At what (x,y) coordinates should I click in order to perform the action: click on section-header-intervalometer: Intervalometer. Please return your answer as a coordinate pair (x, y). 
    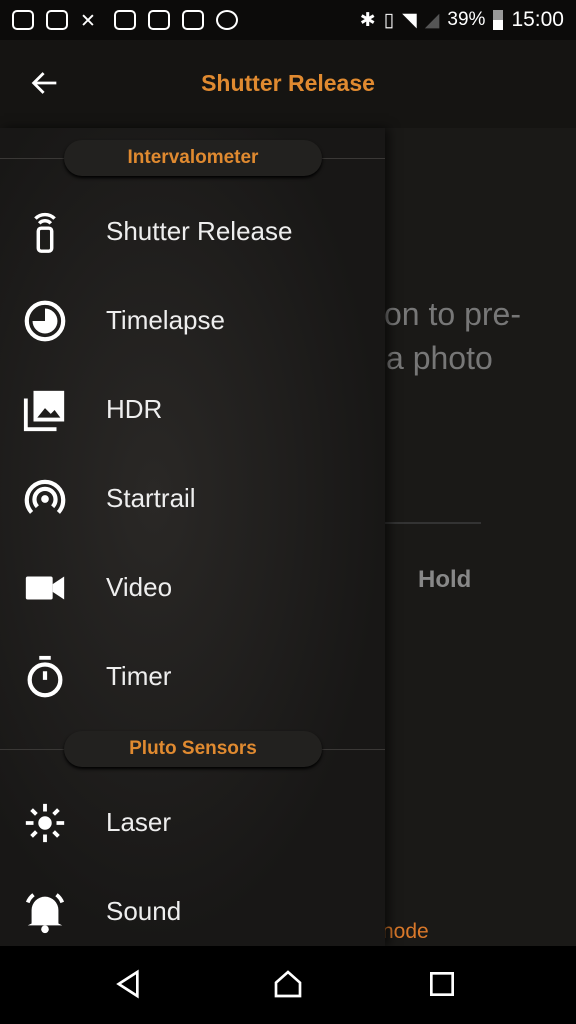
    Looking at the image, I should click on (192, 158).